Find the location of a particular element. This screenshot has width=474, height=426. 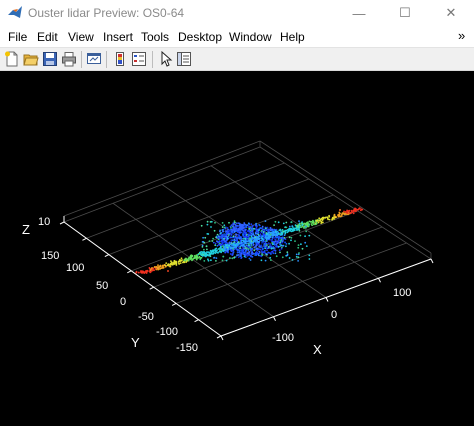

menu-window: Window is located at coordinates (250, 37).